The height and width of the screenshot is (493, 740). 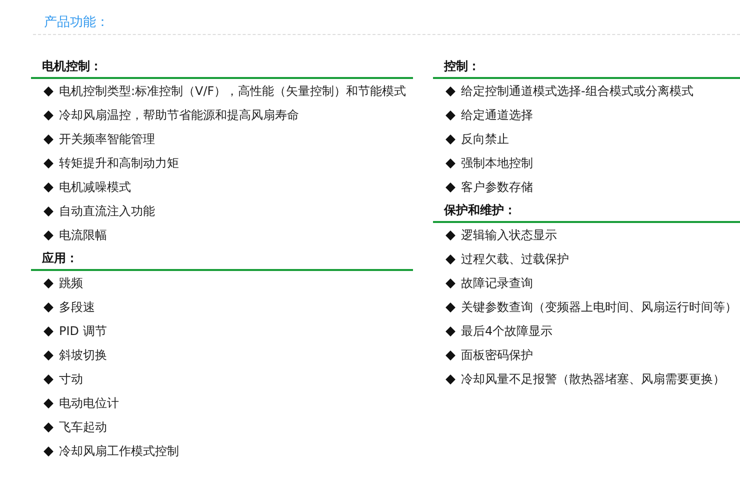 What do you see at coordinates (89, 403) in the screenshot?
I see `feature-item: 电动电位计` at bounding box center [89, 403].